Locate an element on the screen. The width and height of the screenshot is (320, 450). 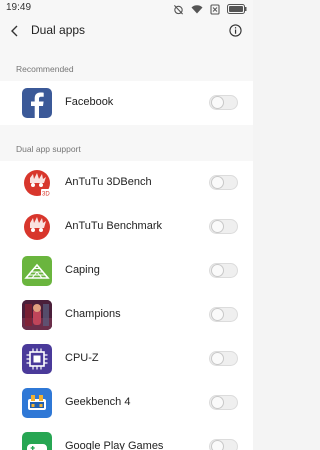
section-title: Recommended is located at coordinates (45, 69).